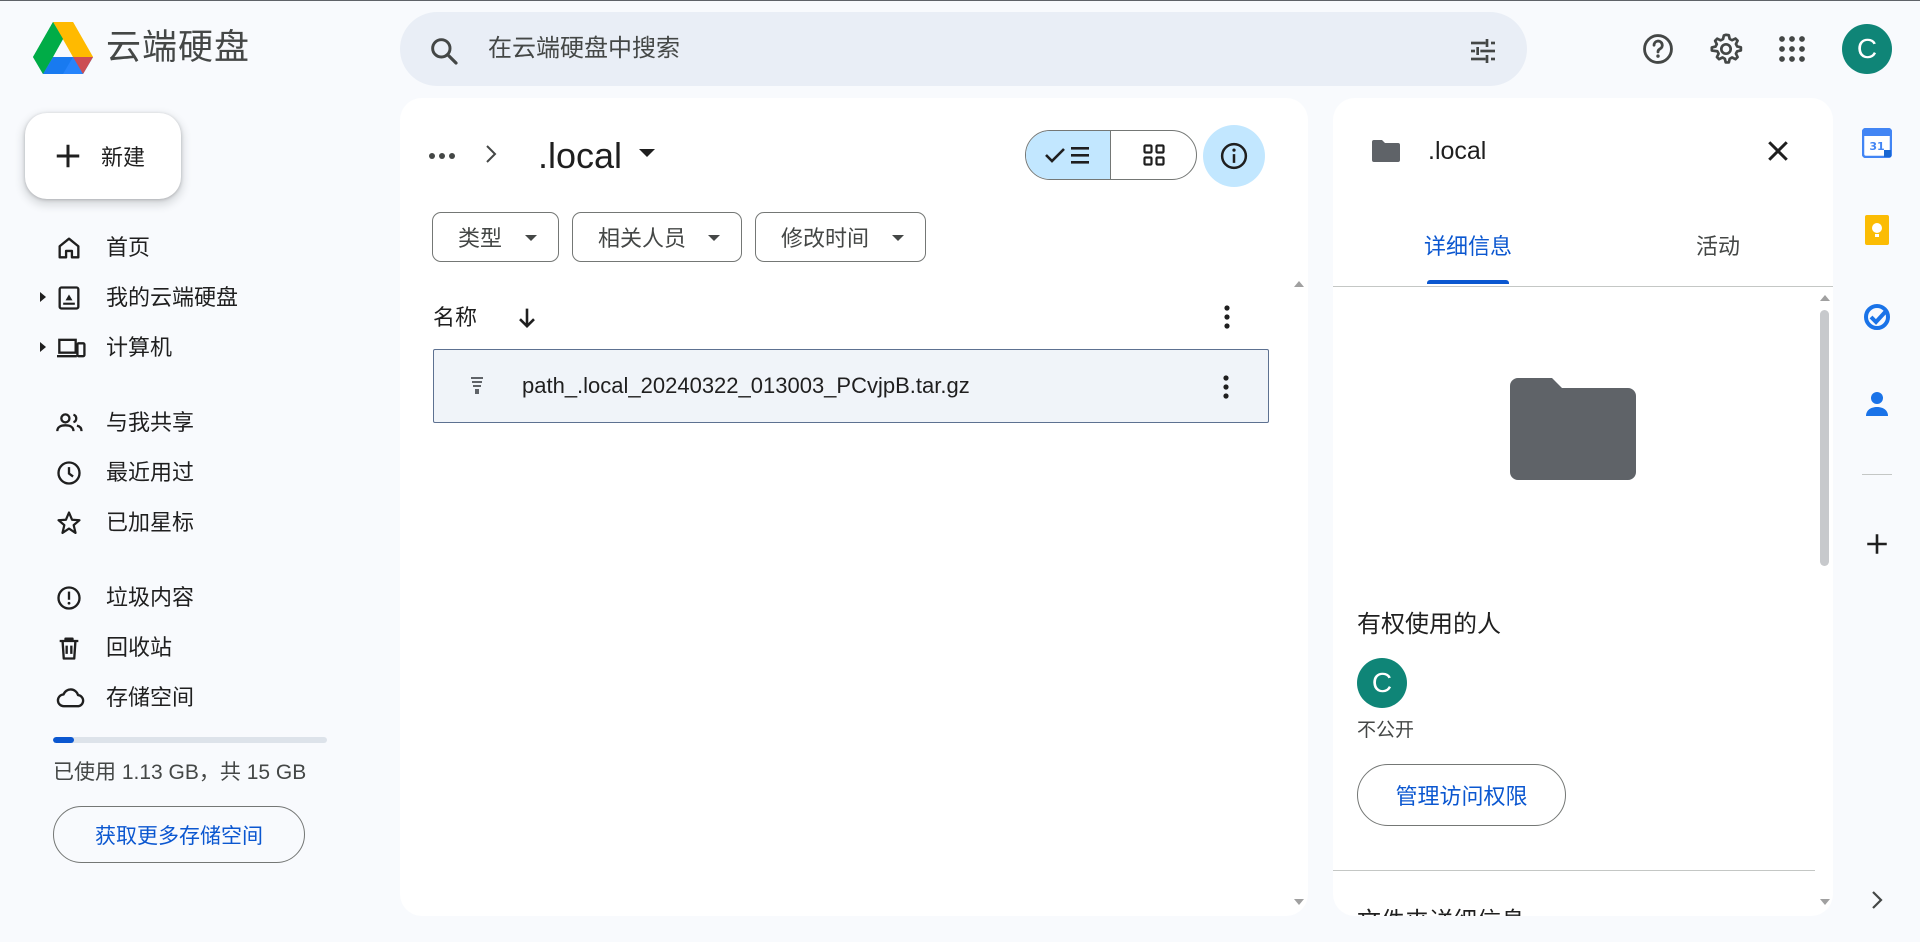 The width and height of the screenshot is (1920, 942). I want to click on folder-icon, so click(1386, 151).